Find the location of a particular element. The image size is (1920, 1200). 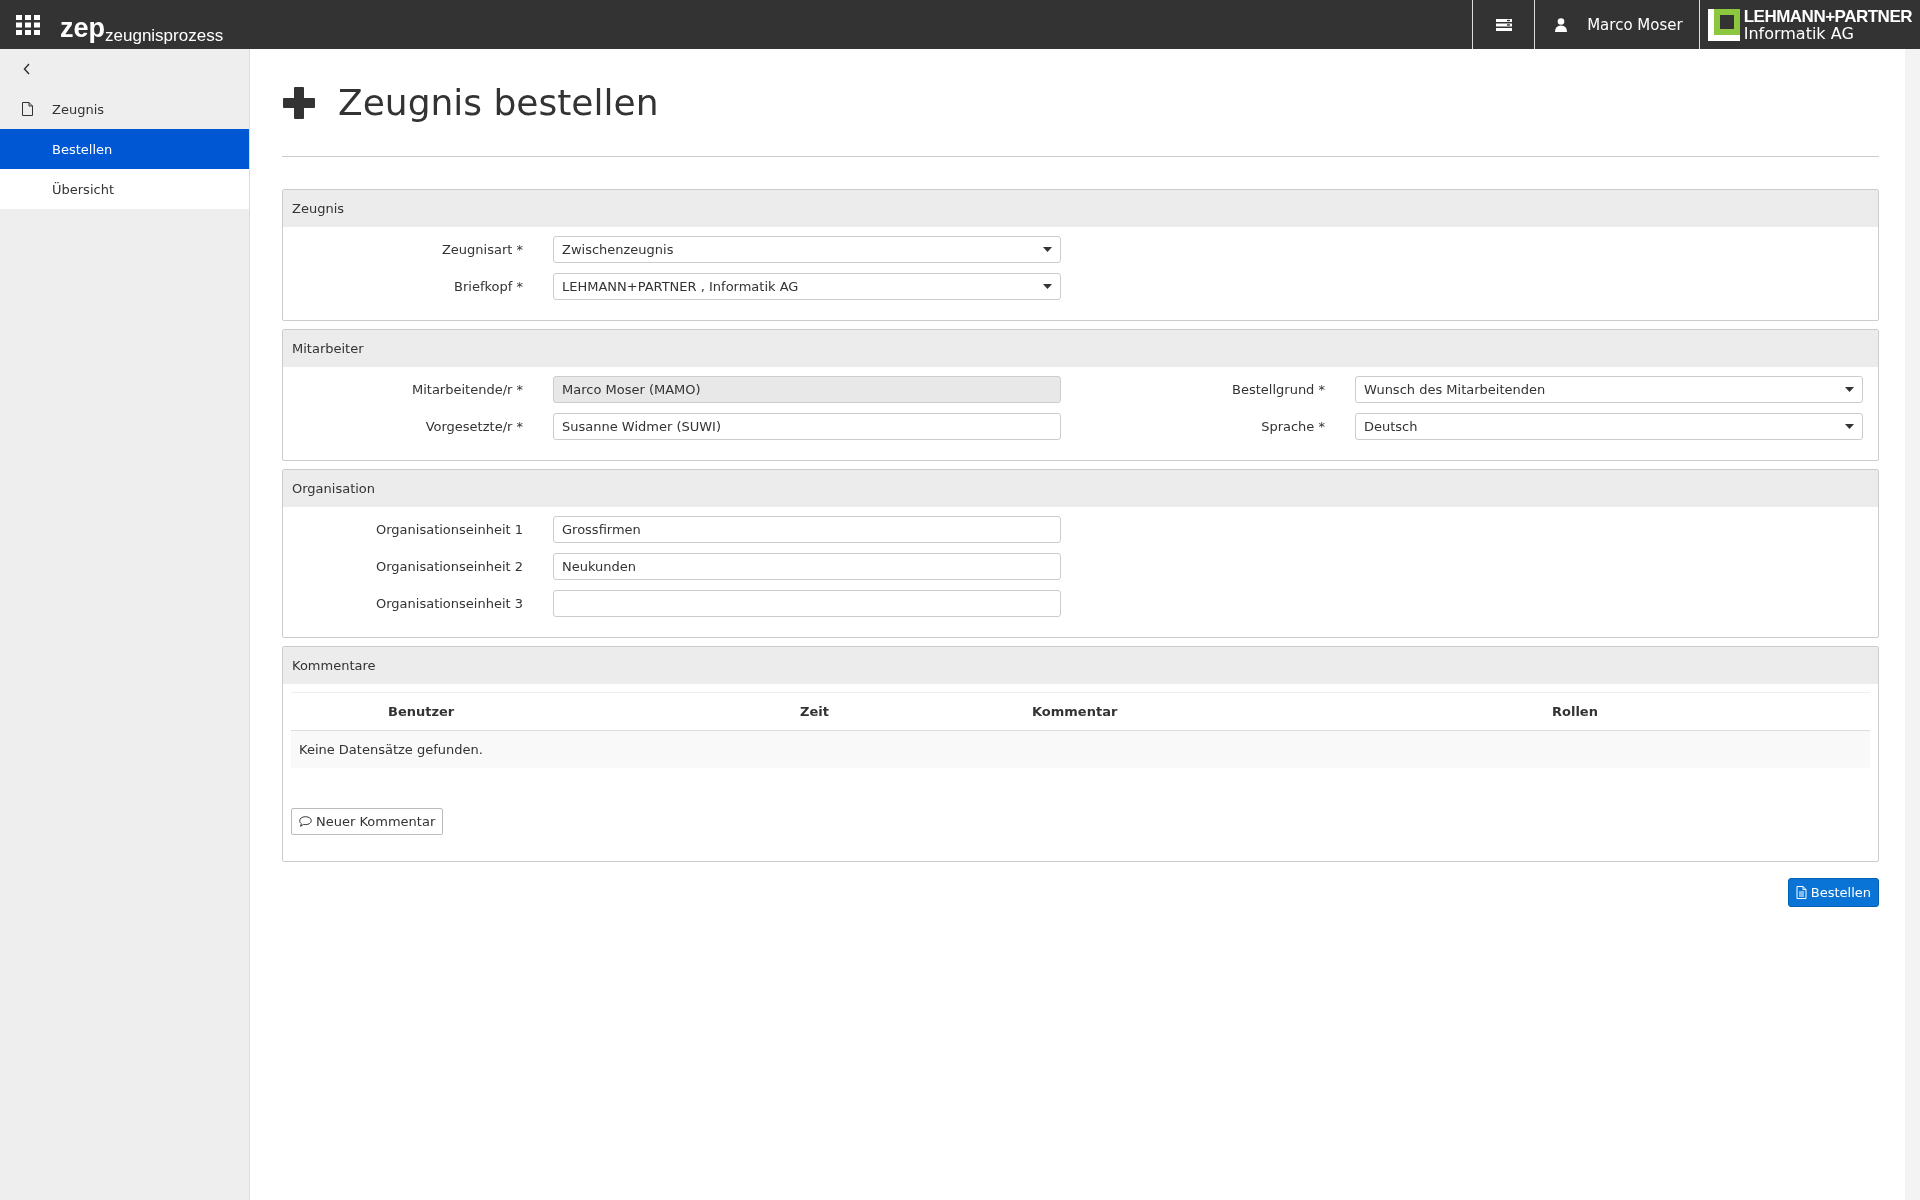

column-header: Rollen is located at coordinates (1711, 711).